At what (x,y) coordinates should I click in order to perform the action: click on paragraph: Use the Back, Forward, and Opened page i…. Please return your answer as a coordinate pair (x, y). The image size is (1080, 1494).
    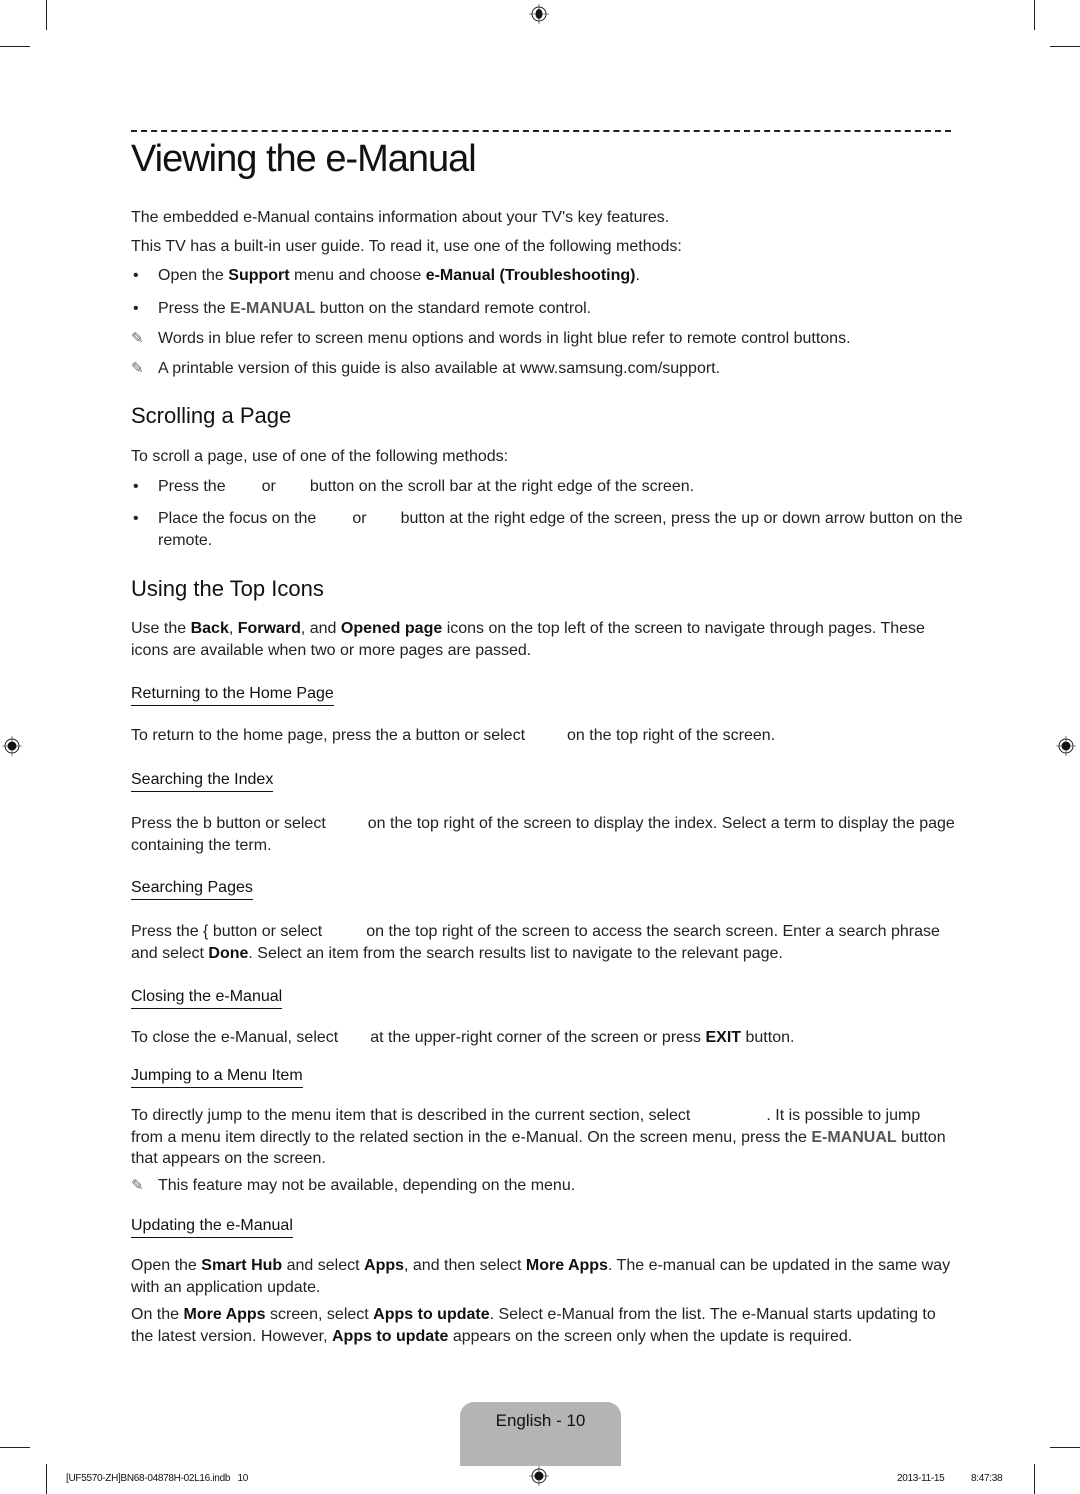
    Looking at the image, I should click on (528, 639).